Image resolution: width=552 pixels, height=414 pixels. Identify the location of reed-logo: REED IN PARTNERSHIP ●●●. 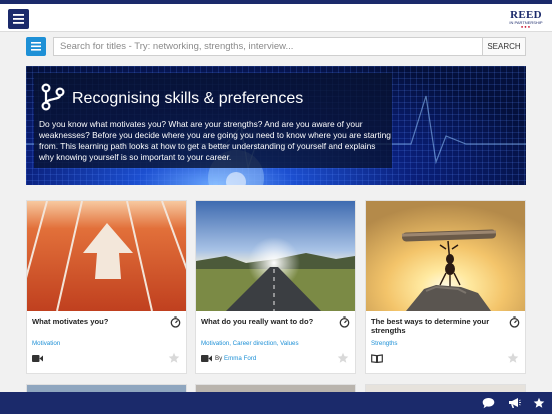
(526, 20).